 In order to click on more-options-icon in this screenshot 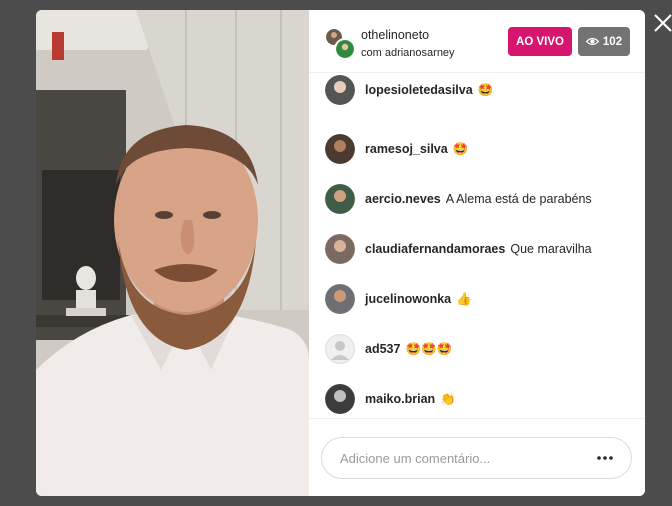, I will do `click(605, 458)`.